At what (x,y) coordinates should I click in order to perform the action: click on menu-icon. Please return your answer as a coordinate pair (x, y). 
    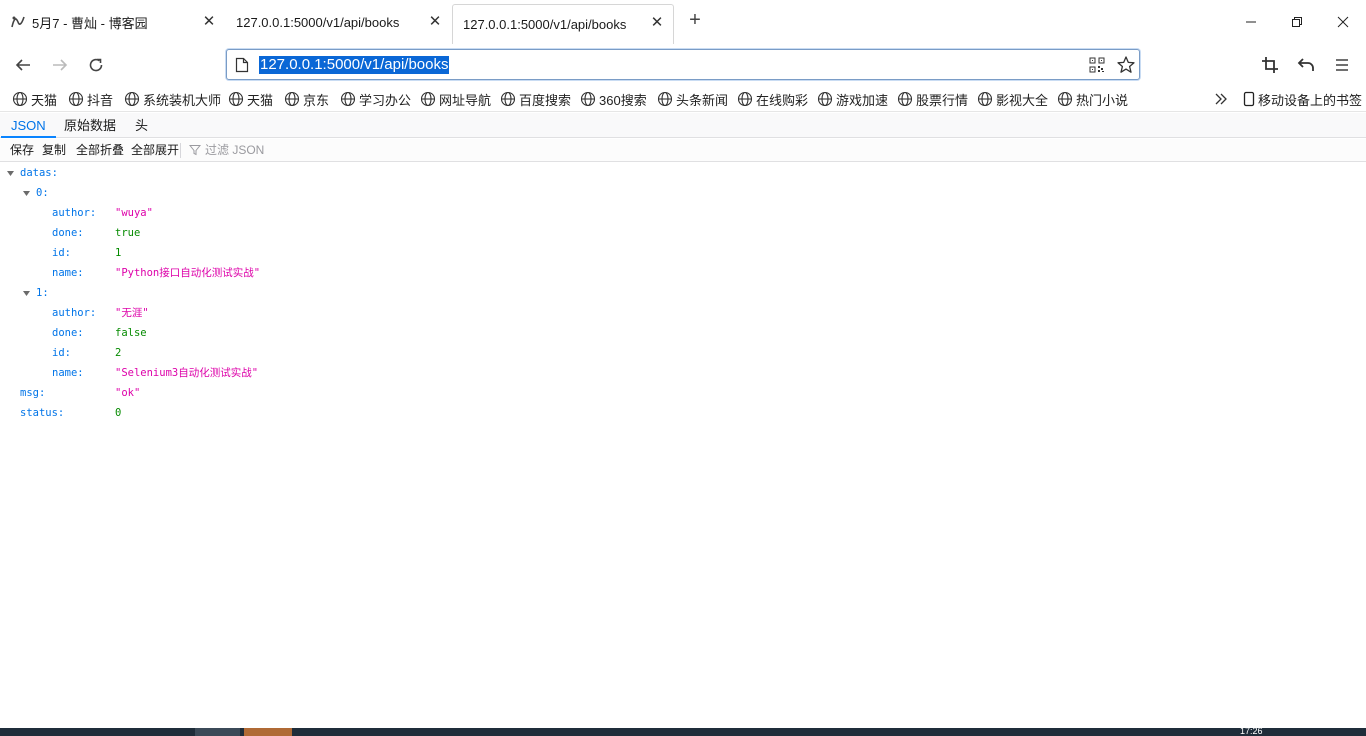
    Looking at the image, I should click on (1342, 65).